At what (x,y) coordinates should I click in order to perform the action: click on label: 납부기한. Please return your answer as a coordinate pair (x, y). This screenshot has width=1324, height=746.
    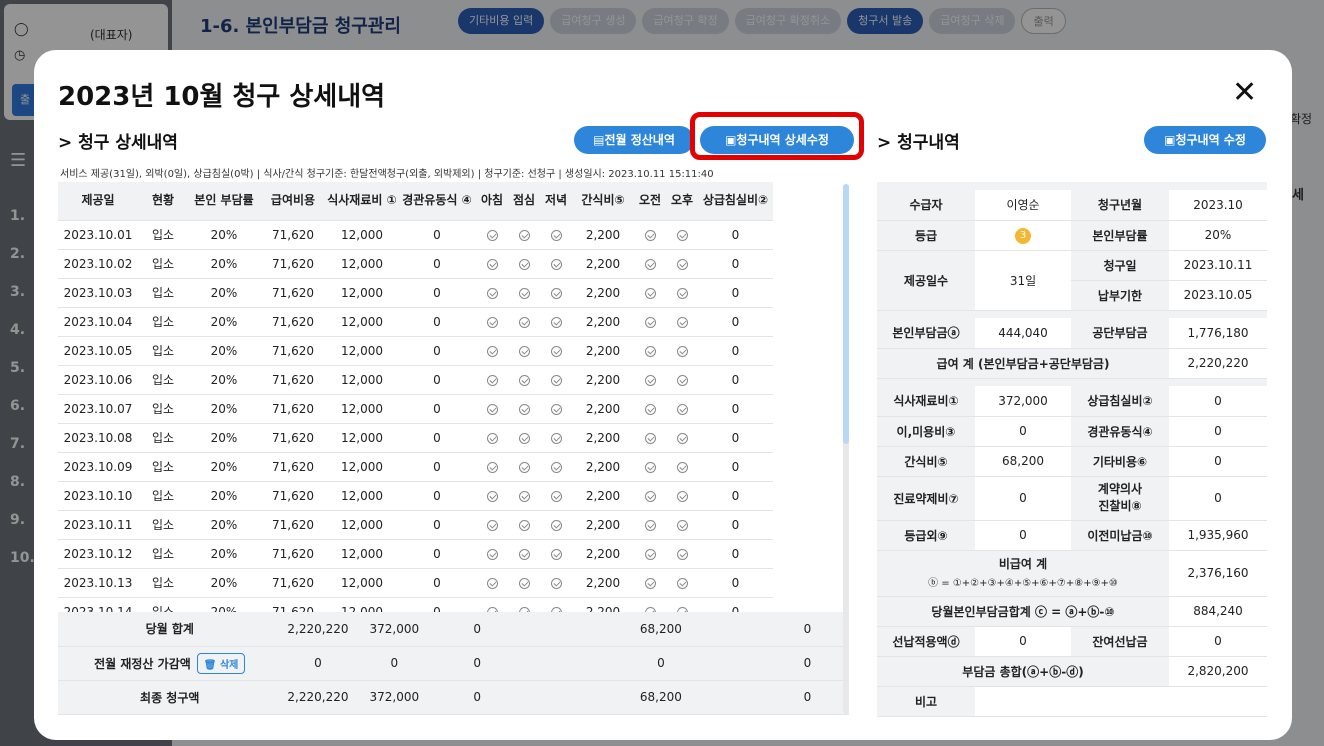
    Looking at the image, I should click on (1120, 295).